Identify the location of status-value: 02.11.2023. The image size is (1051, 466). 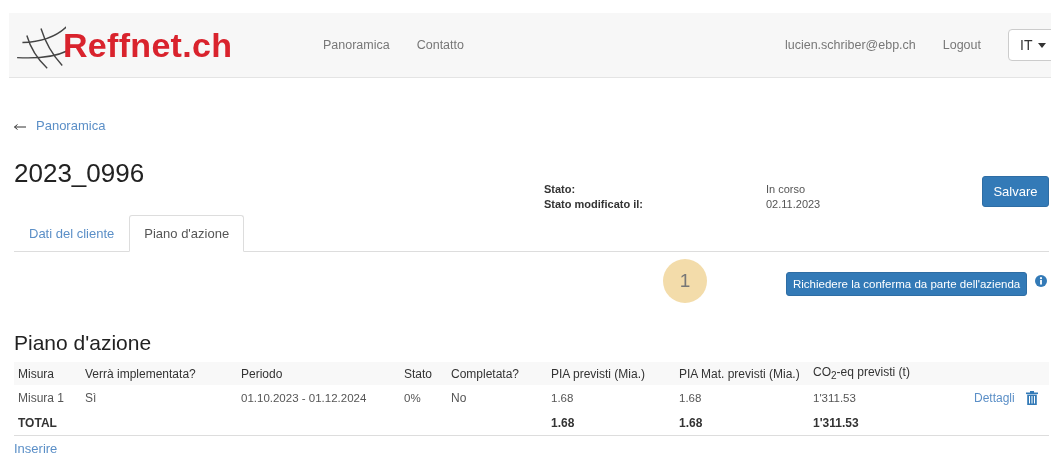
(794, 204).